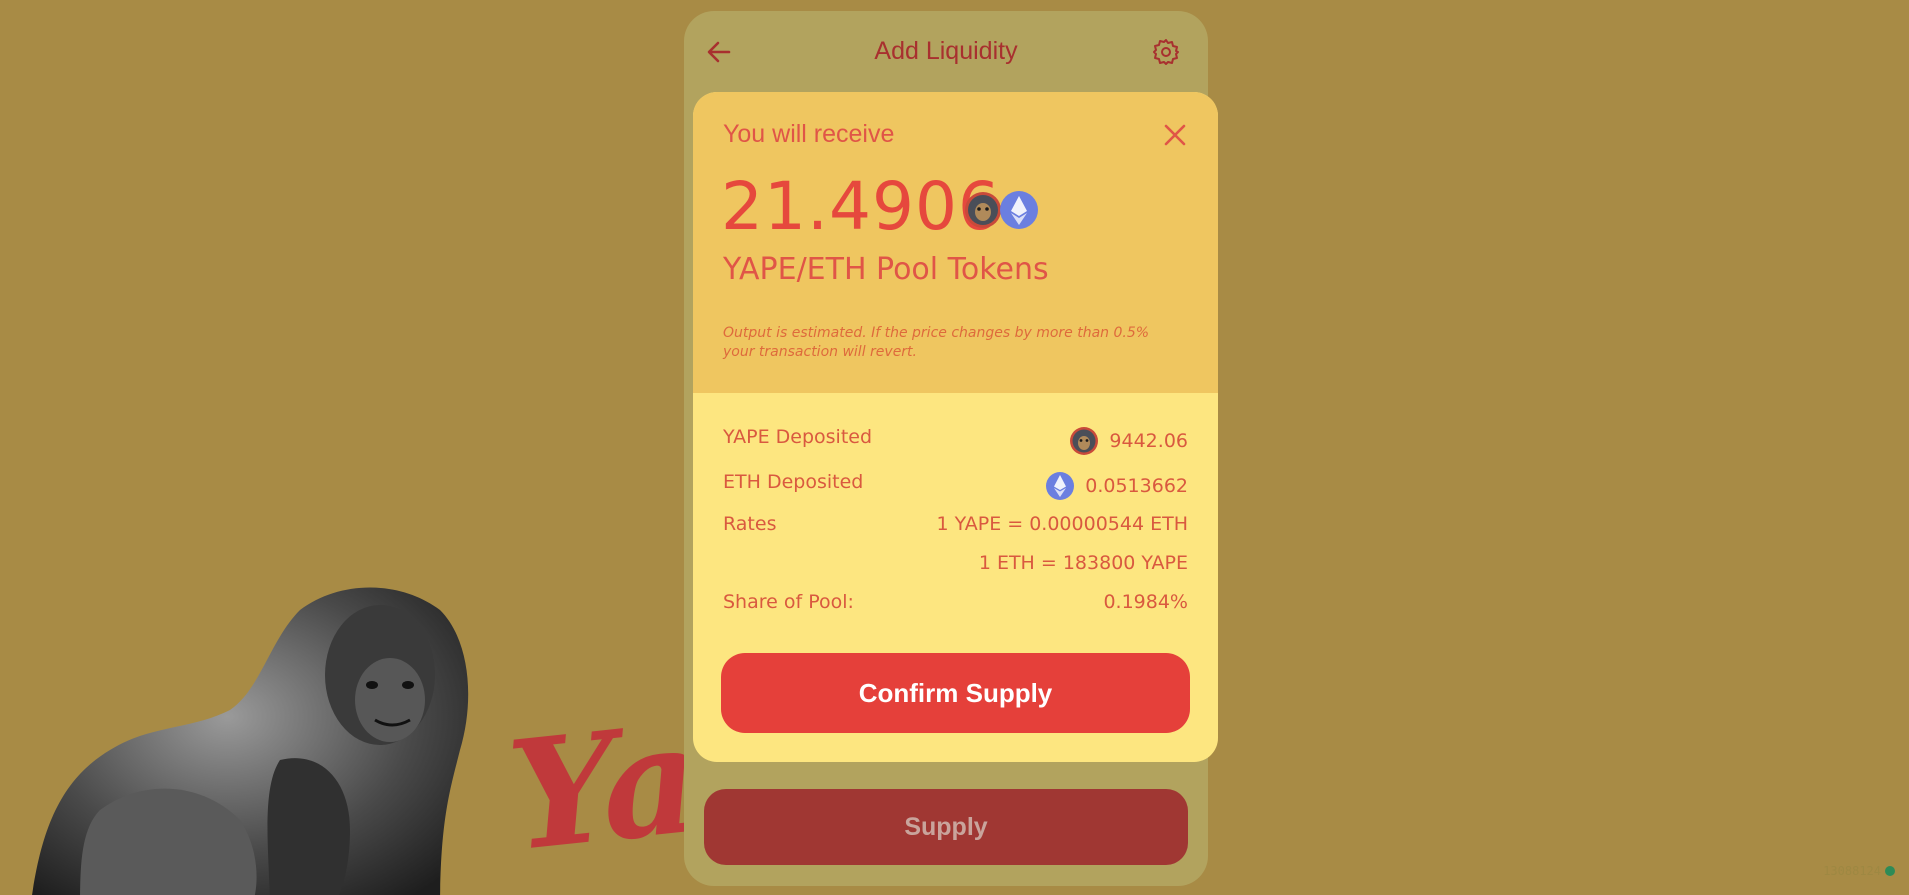 The width and height of the screenshot is (1909, 895). Describe the element at coordinates (1148, 441) in the screenshot. I see `yape-deposited-value: 9442.06` at that location.